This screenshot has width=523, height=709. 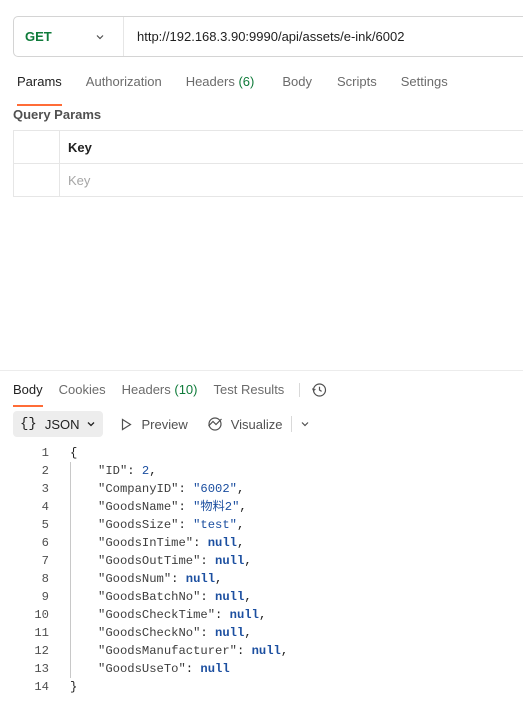 I want to click on response-tab-body: Body, so click(x=28, y=392).